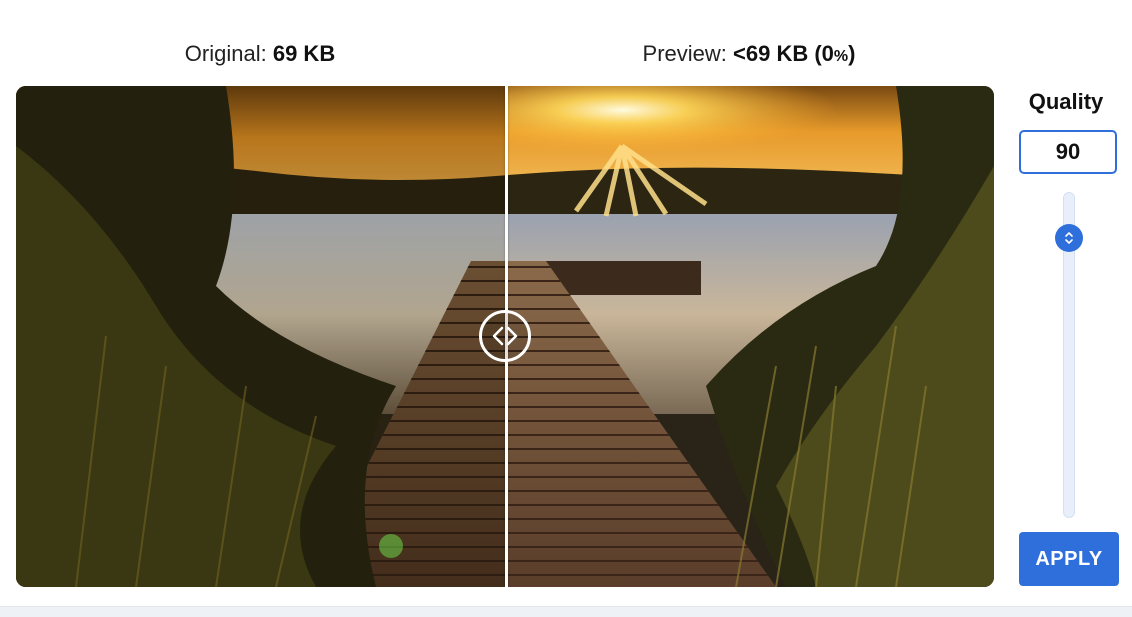  I want to click on quality-input, so click(1068, 152).